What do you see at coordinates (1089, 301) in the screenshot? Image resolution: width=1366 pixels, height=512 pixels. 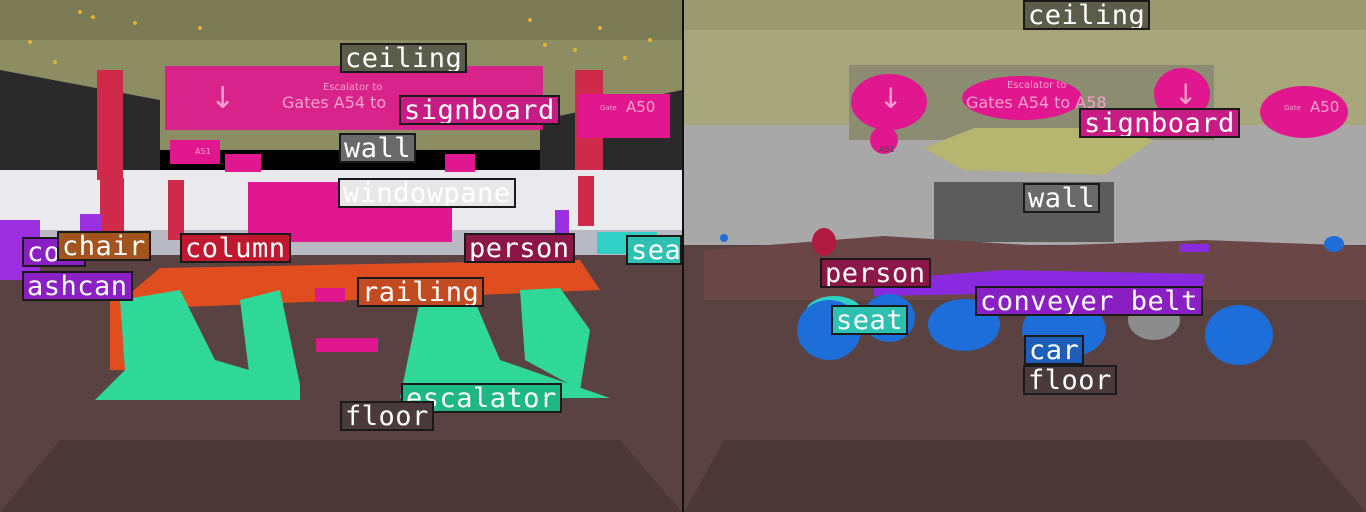 I see `label-conveyer-belt: conveyer belt` at bounding box center [1089, 301].